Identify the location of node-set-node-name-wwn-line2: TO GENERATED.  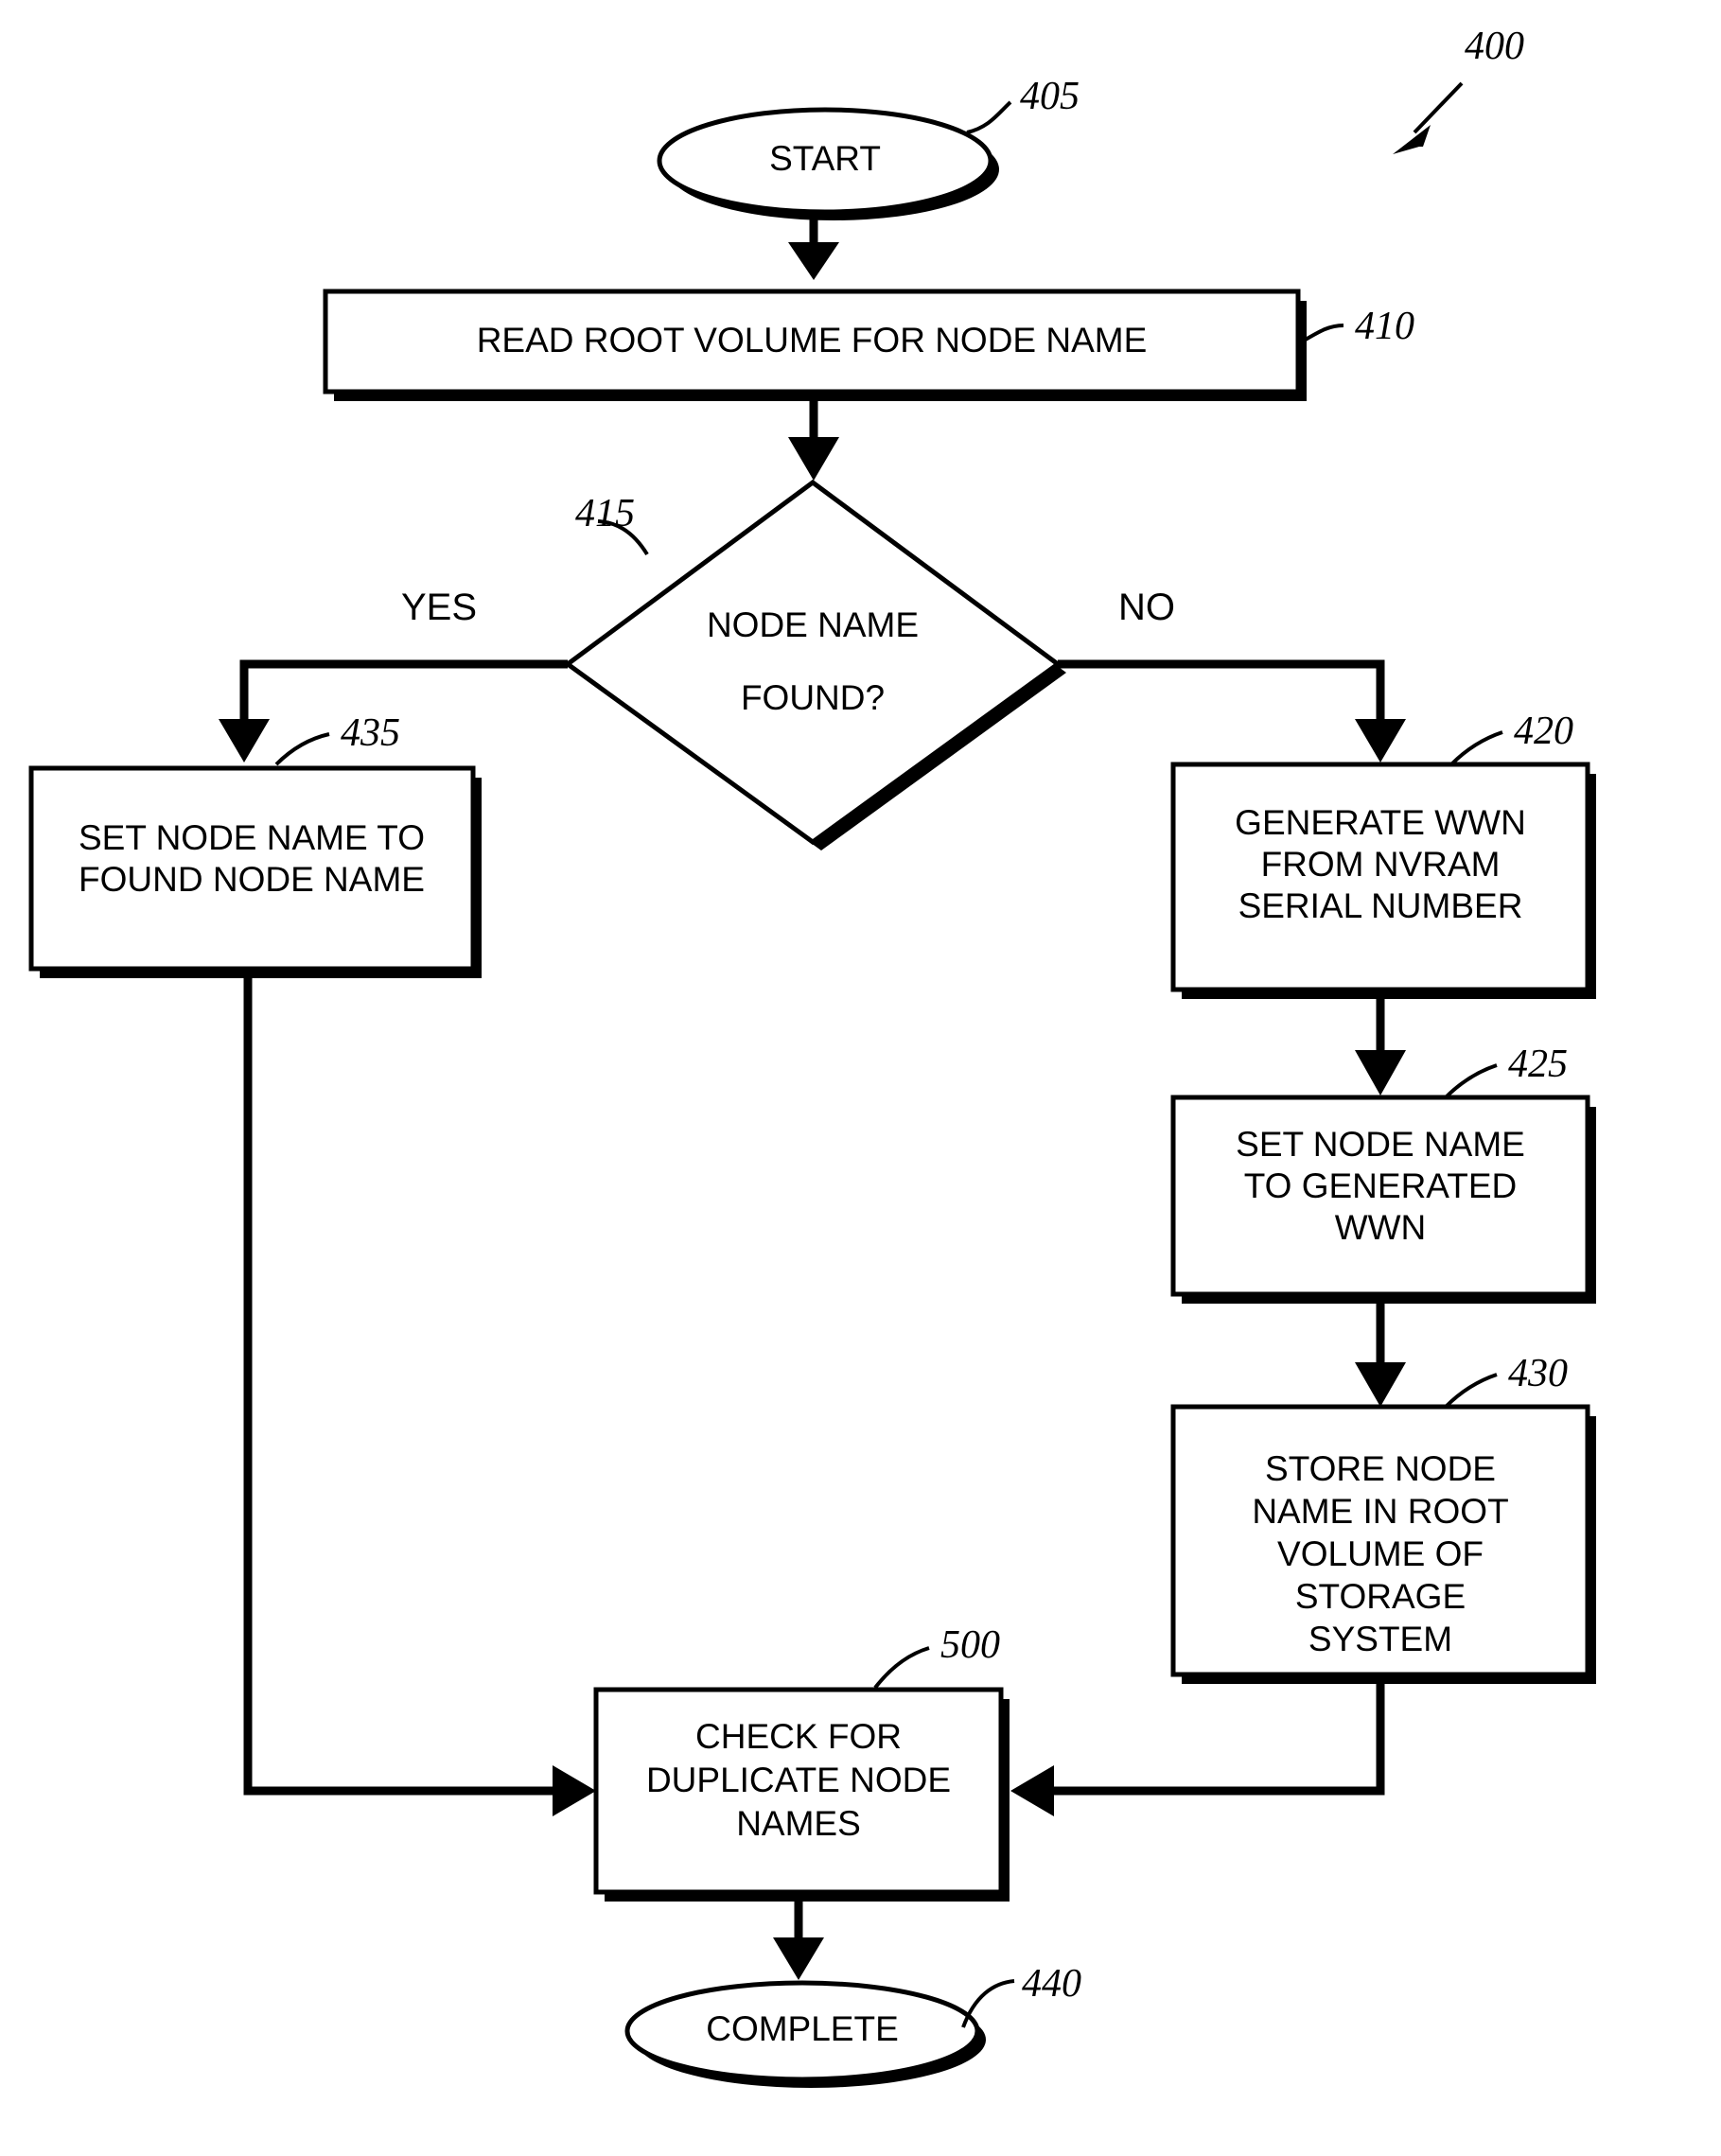
(1381, 1185).